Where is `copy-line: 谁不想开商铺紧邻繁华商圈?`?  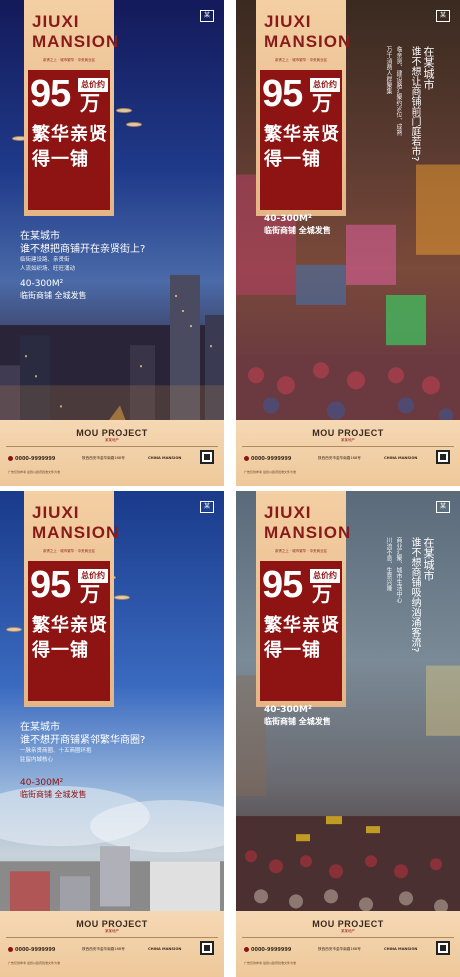
copy-line: 谁不想开商铺紧邻繁华商圈? is located at coordinates (83, 740).